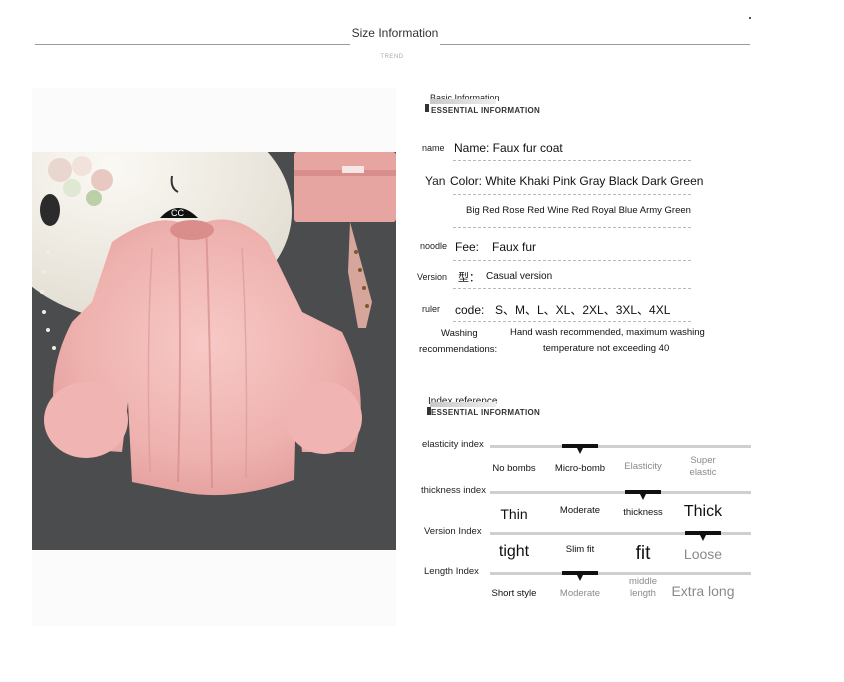 This screenshot has height=682, width=844. I want to click on index-option: fit, so click(643, 553).